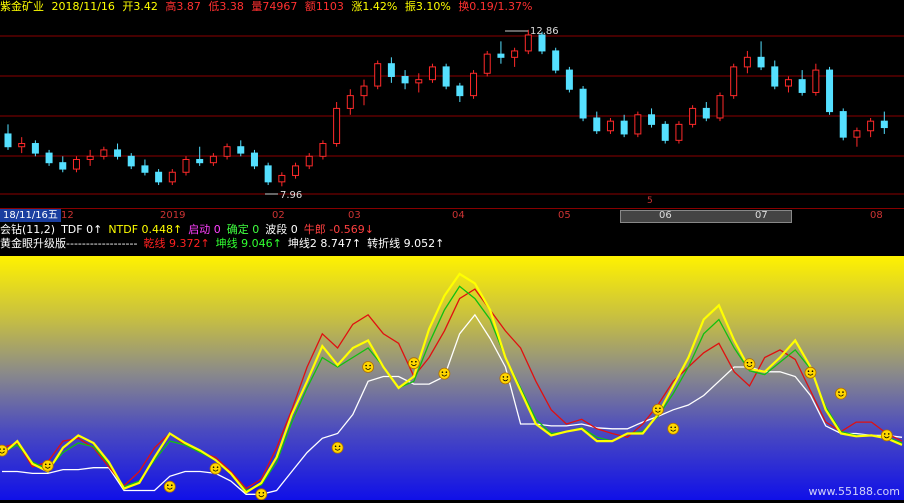 The width and height of the screenshot is (904, 503). I want to click on indicator-1-item-3: 启动 0, so click(204, 229).